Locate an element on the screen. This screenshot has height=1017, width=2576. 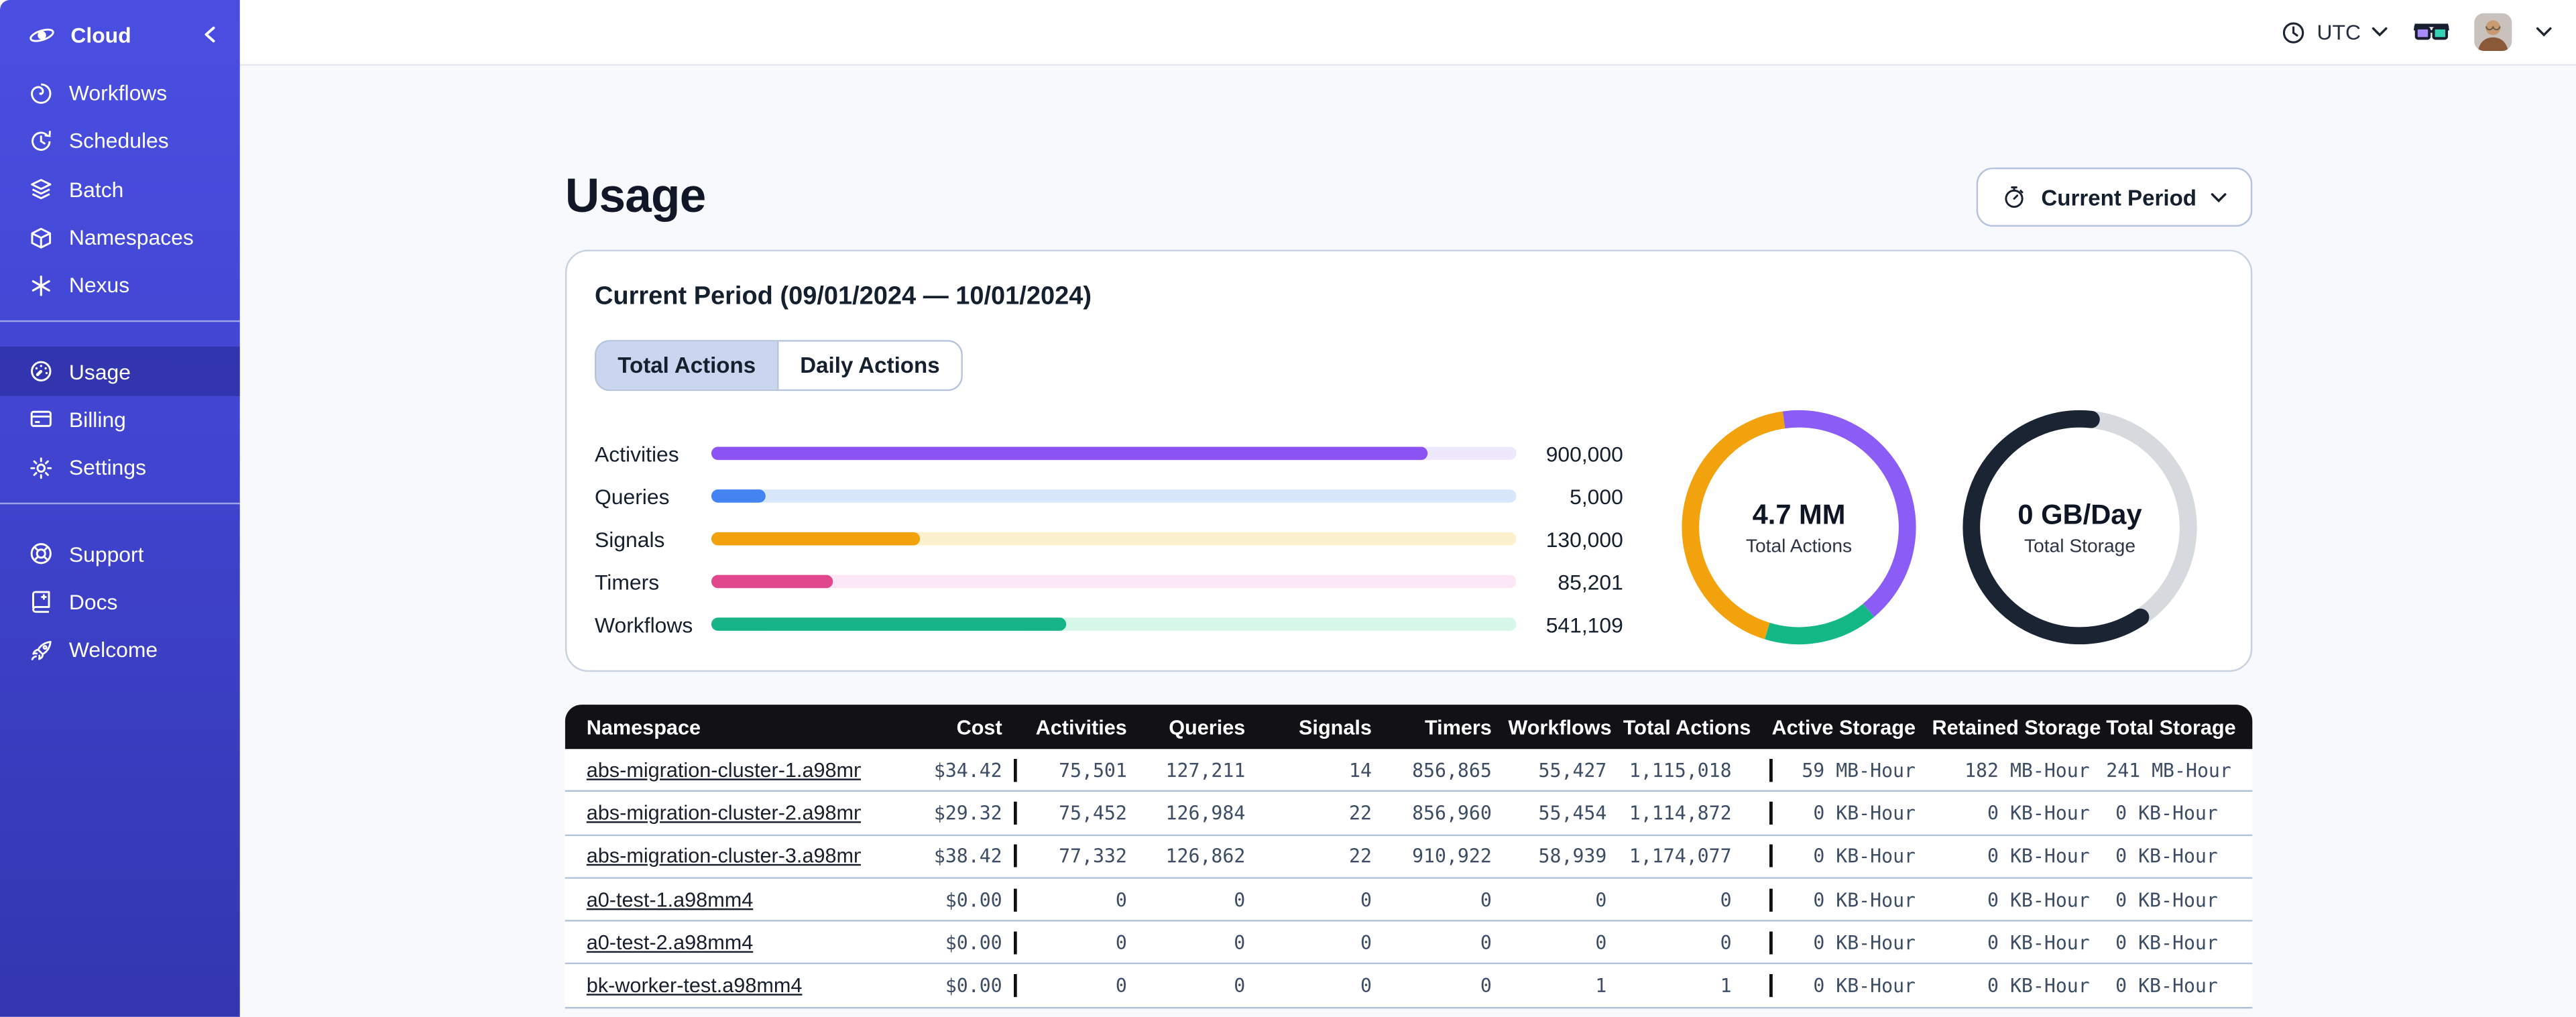
bar-row-activities: Activities 900,000 is located at coordinates (1109, 454).